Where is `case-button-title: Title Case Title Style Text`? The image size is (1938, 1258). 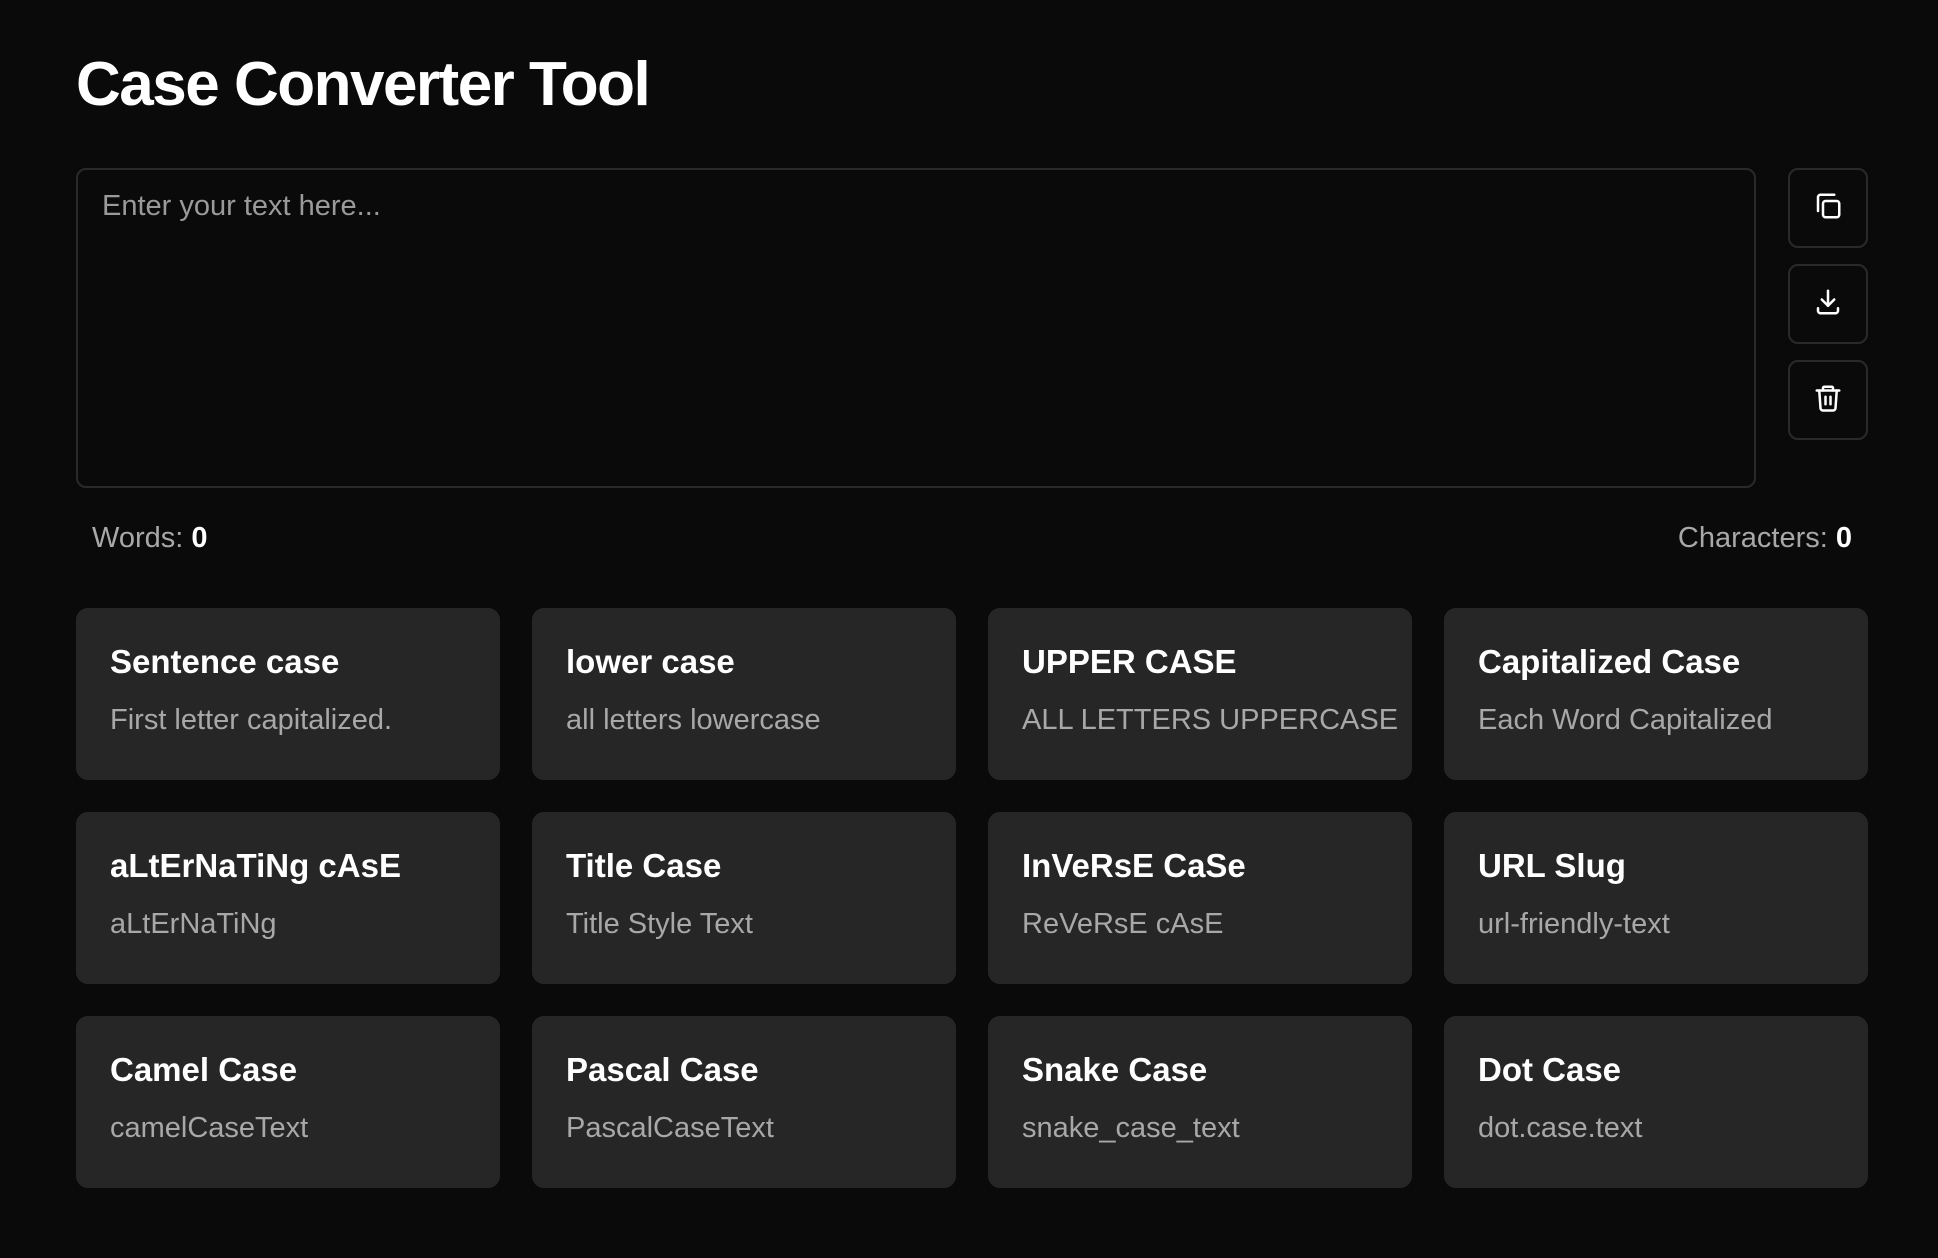
case-button-title: Title Case Title Style Text is located at coordinates (744, 898).